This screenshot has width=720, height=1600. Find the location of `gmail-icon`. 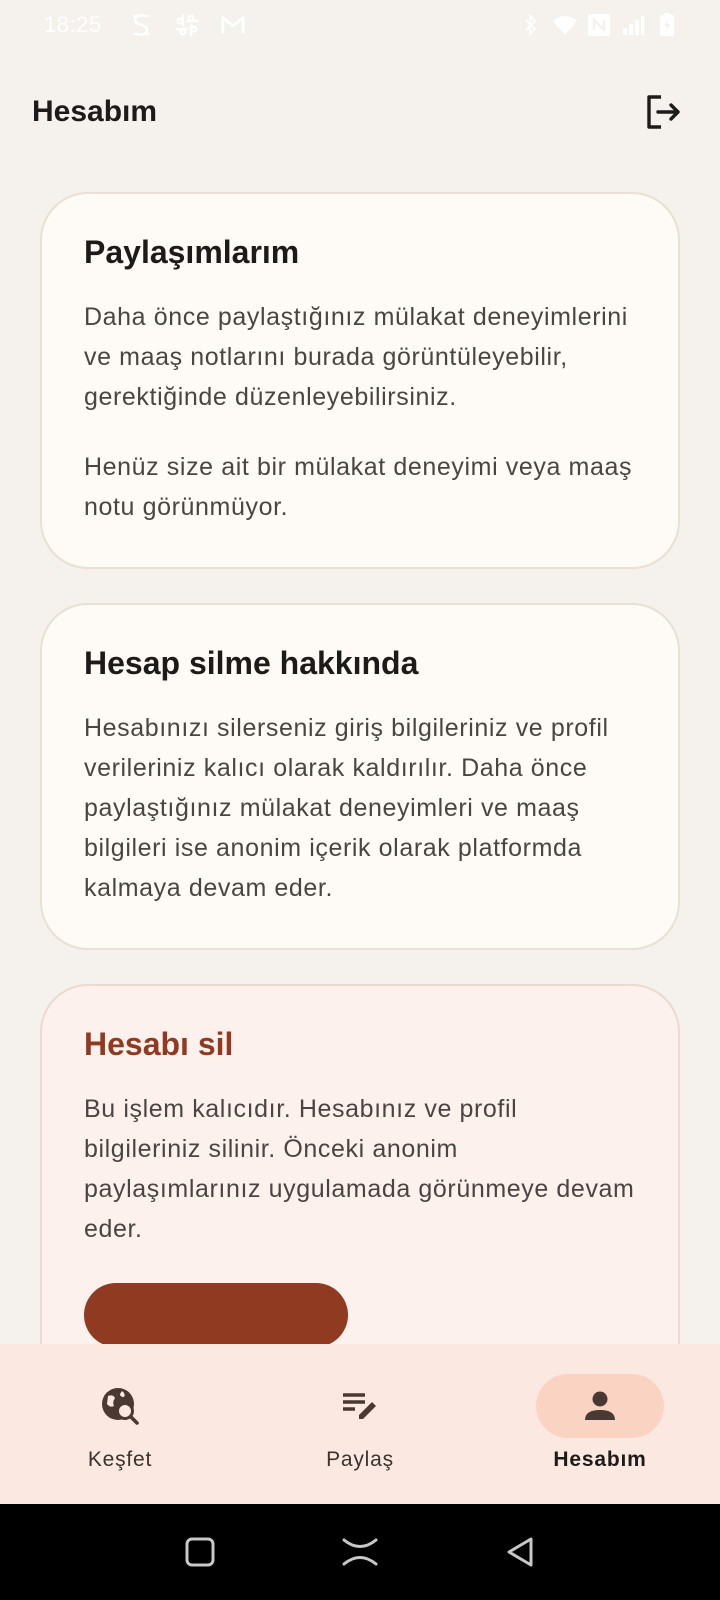

gmail-icon is located at coordinates (233, 25).